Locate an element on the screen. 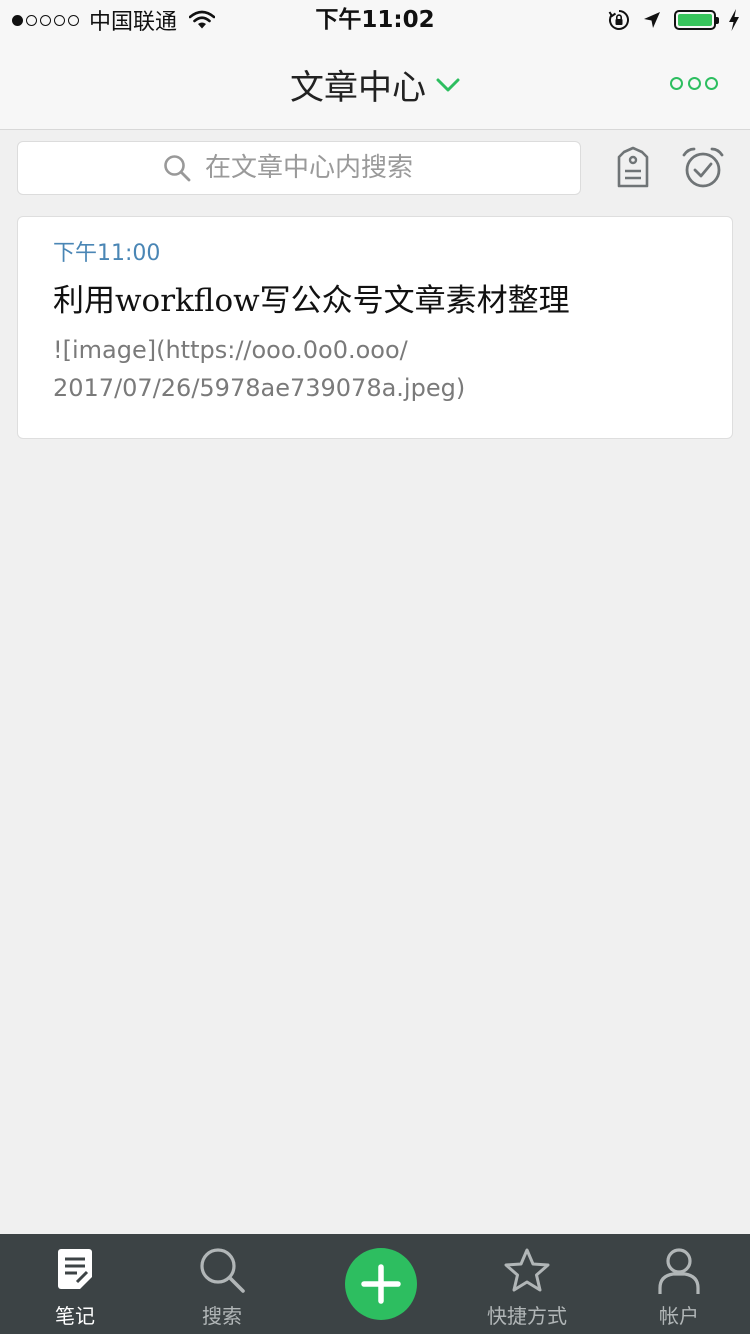 This screenshot has height=1334, width=750. search-box is located at coordinates (299, 168).